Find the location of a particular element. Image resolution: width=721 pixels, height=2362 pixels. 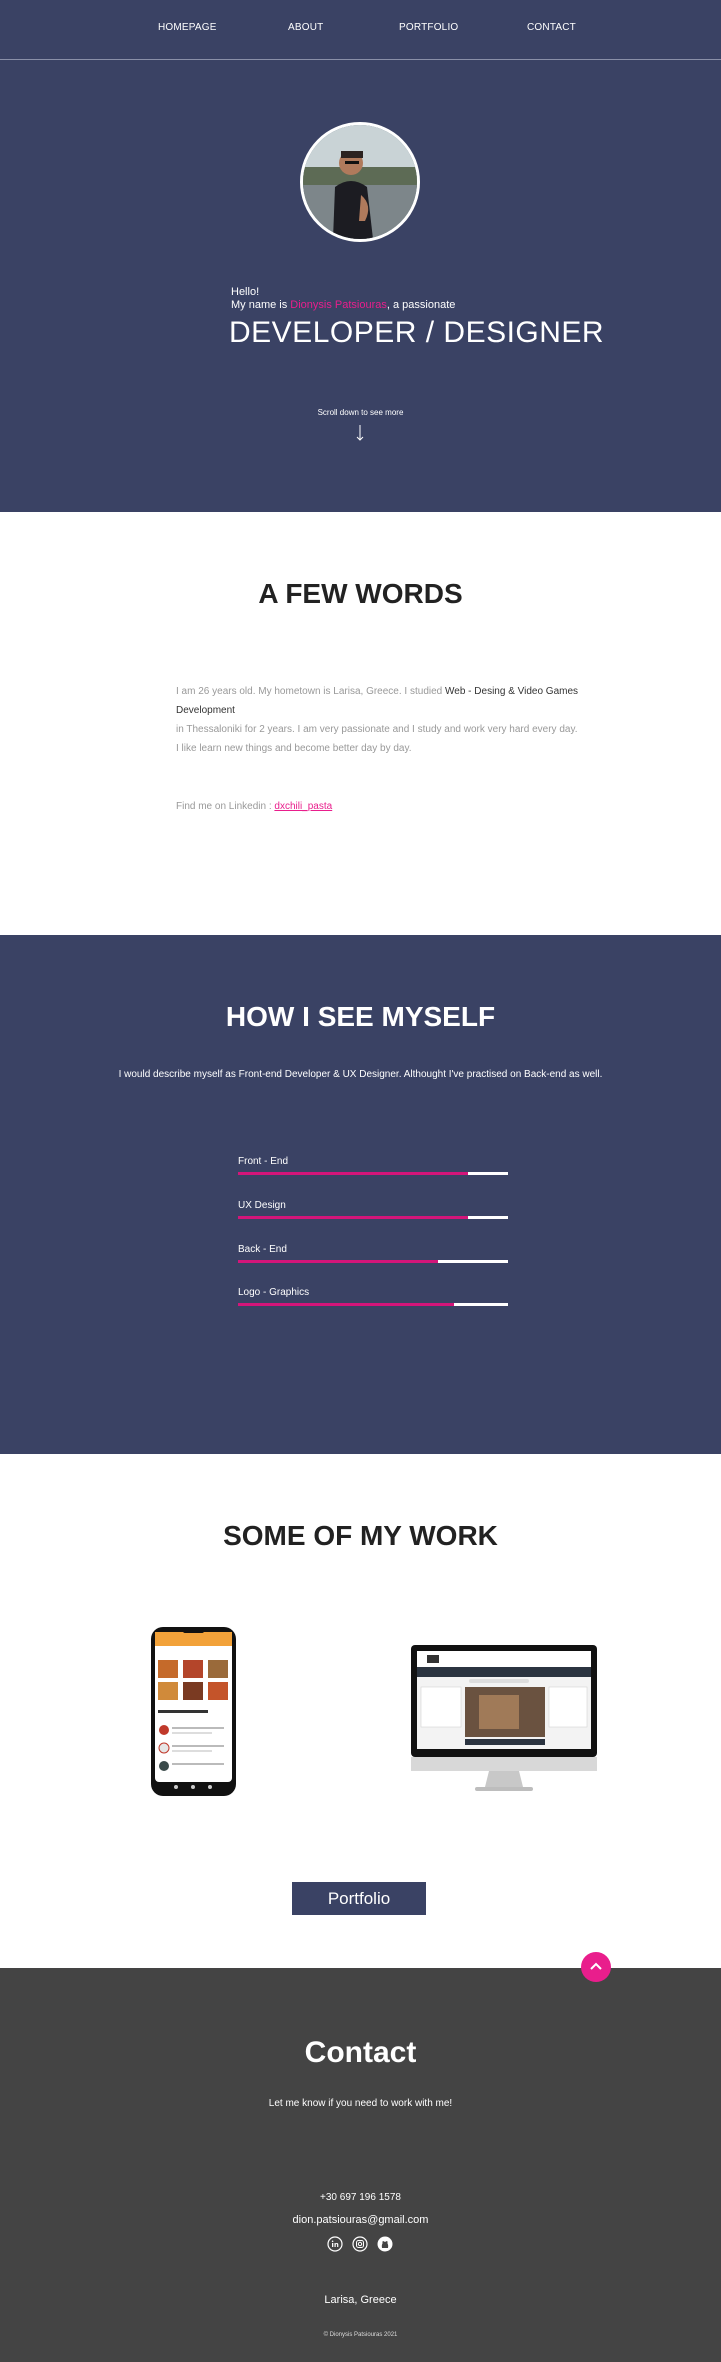

skill-label: Front - End is located at coordinates (263, 1161).